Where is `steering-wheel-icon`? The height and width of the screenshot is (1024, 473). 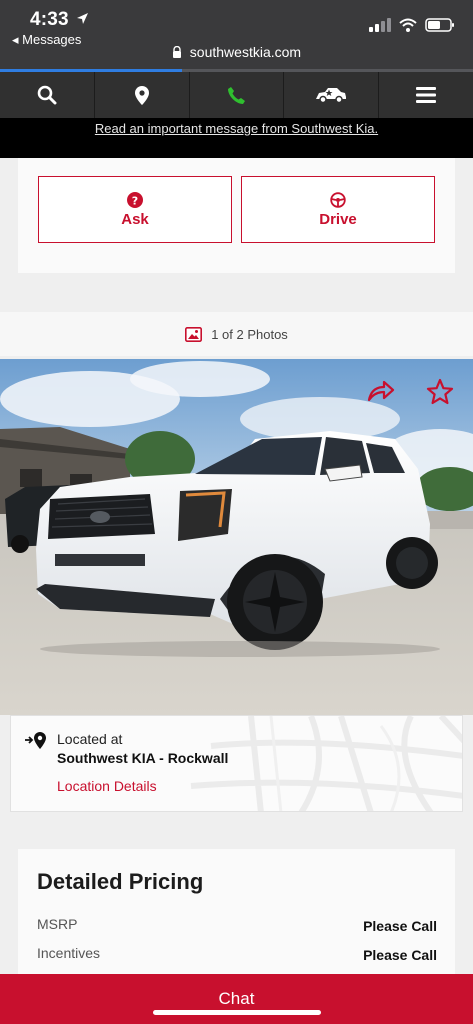
steering-wheel-icon is located at coordinates (338, 199).